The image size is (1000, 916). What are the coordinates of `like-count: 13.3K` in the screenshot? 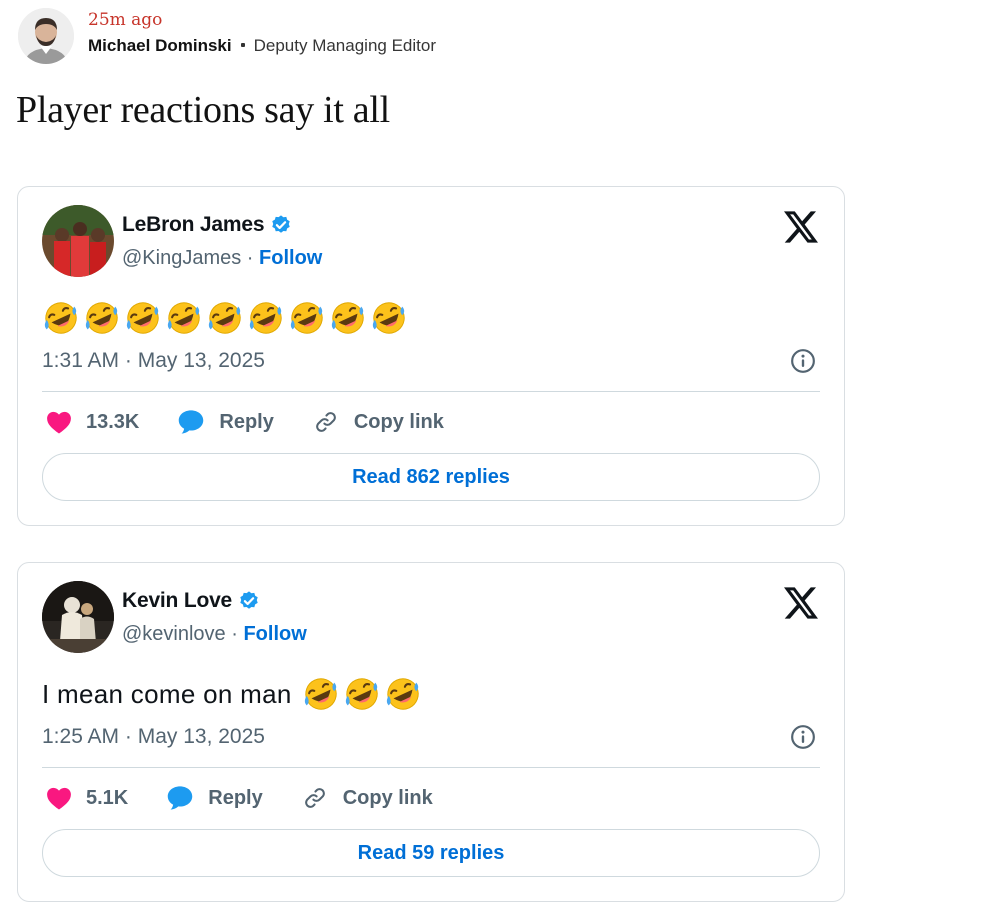 It's located at (113, 421).